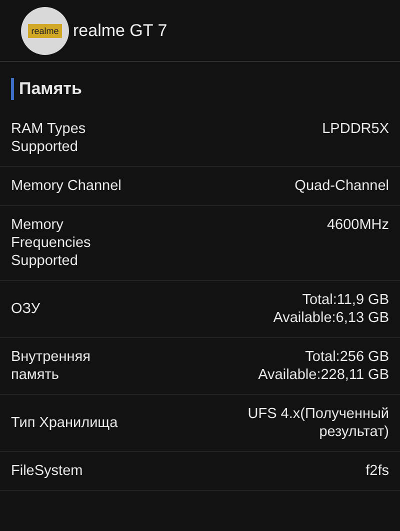  What do you see at coordinates (48, 138) in the screenshot?
I see `spec-label: RAM Types Supported` at bounding box center [48, 138].